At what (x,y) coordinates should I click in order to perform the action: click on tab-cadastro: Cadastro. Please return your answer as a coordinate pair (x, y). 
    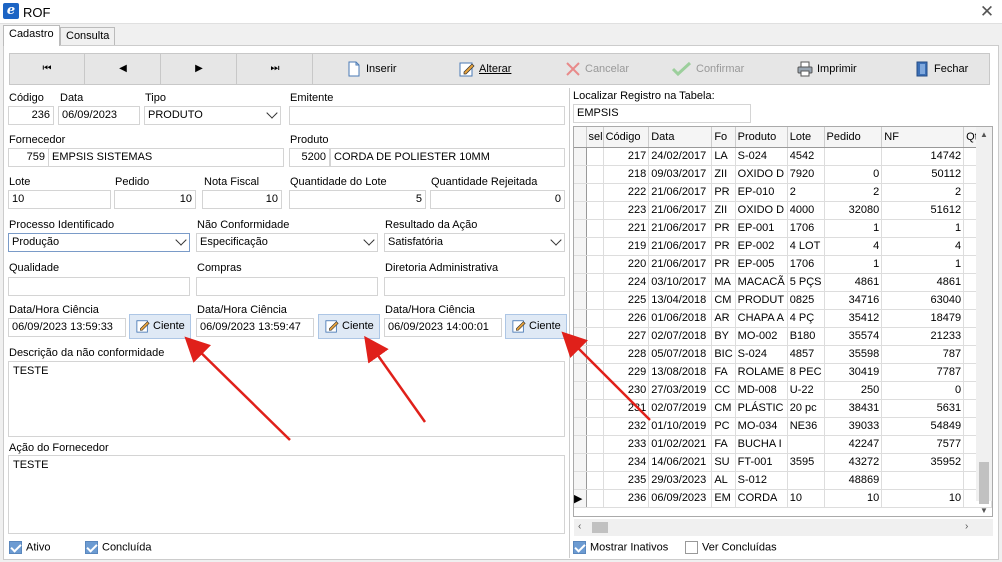
    Looking at the image, I should click on (31, 35).